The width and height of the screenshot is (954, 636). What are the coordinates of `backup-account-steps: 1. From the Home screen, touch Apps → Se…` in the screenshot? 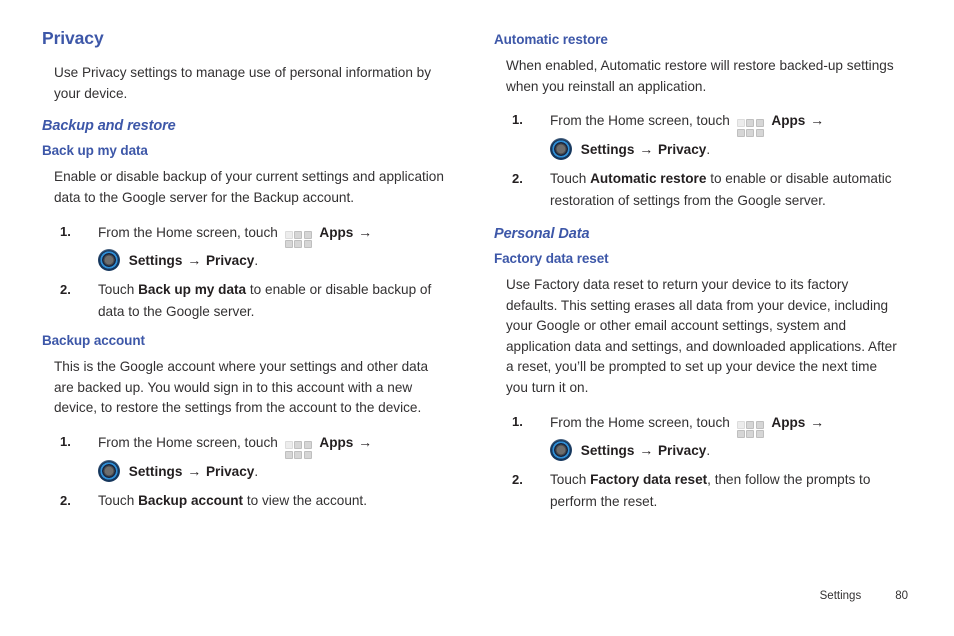 It's located at (246, 471).